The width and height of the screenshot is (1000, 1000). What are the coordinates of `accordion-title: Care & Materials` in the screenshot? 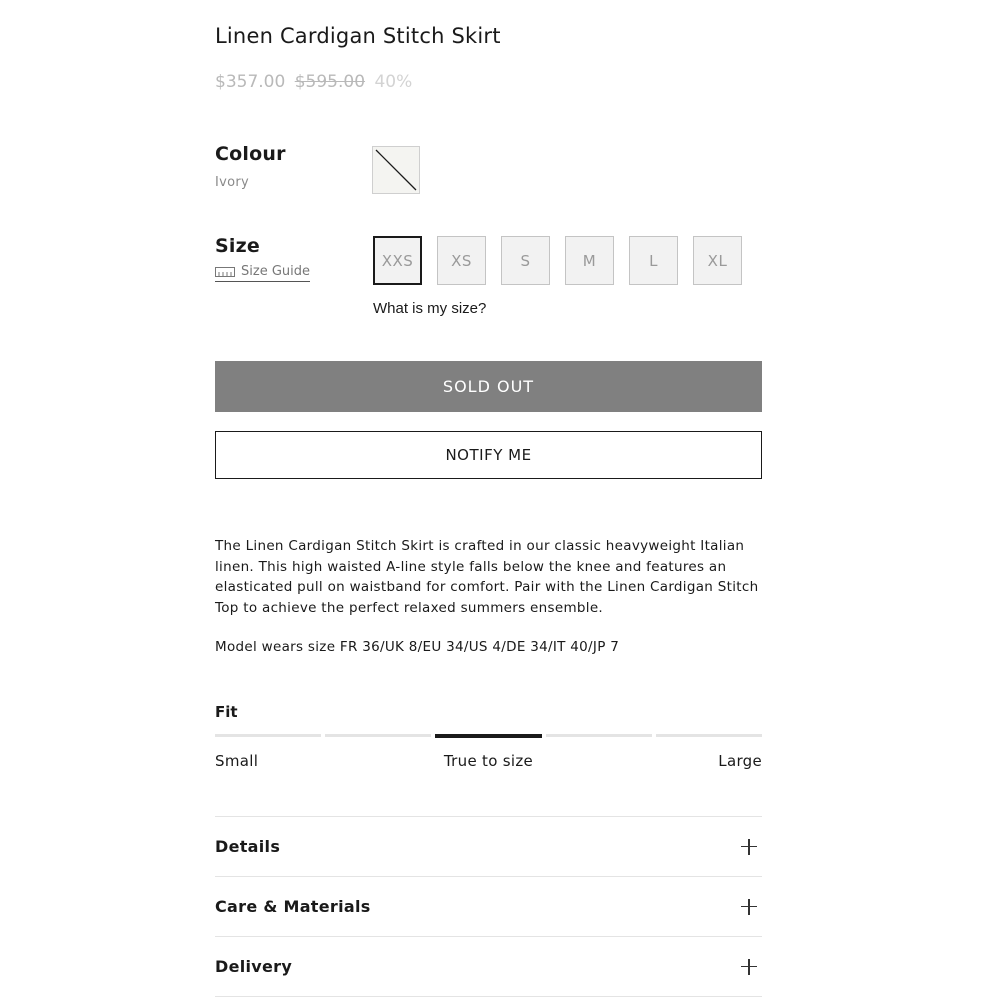 It's located at (293, 906).